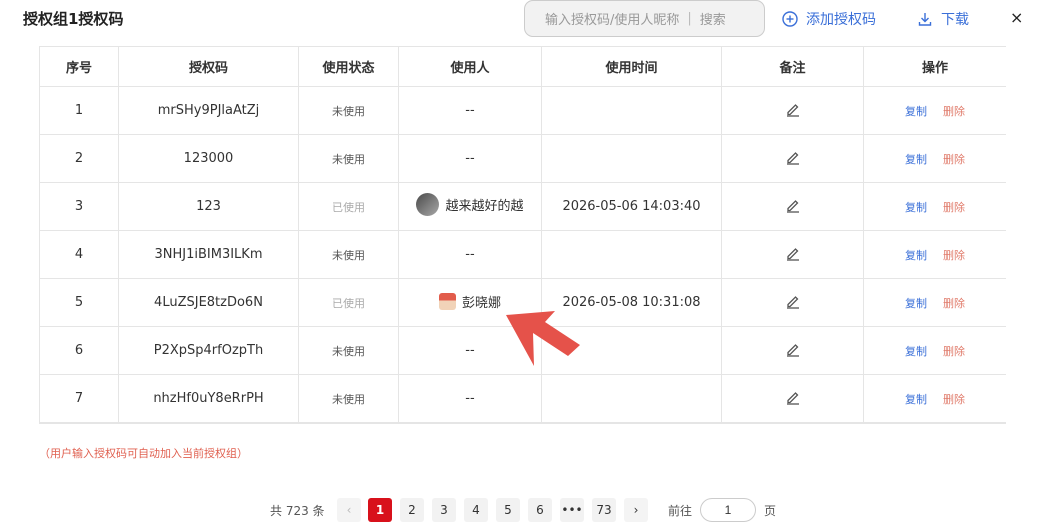 The height and width of the screenshot is (524, 1039). I want to click on page-button: 3, so click(444, 510).